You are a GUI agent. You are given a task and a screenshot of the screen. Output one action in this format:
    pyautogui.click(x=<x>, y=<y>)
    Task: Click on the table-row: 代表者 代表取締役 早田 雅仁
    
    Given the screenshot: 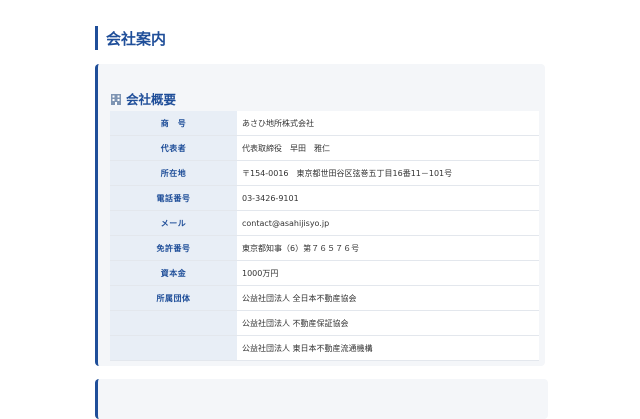 What is the action you would take?
    pyautogui.click(x=324, y=148)
    